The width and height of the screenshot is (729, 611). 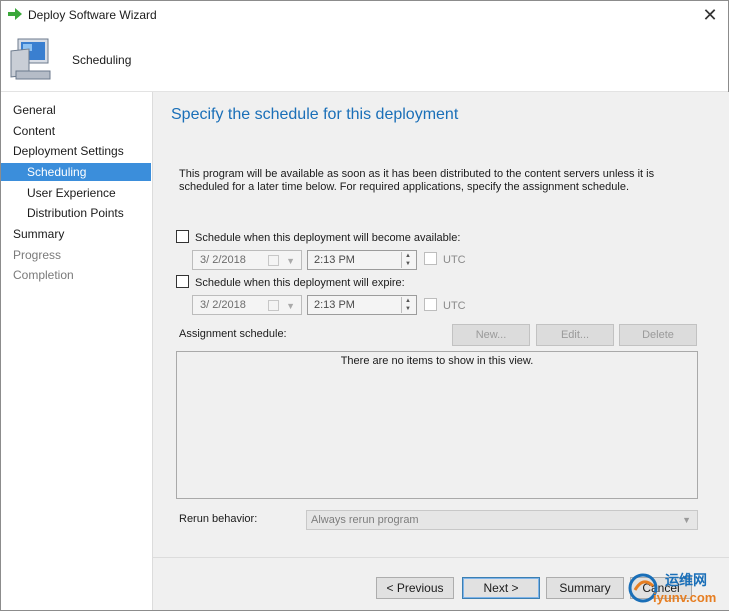 I want to click on title-bar: Deploy Software Wizard ✕, so click(x=364, y=15).